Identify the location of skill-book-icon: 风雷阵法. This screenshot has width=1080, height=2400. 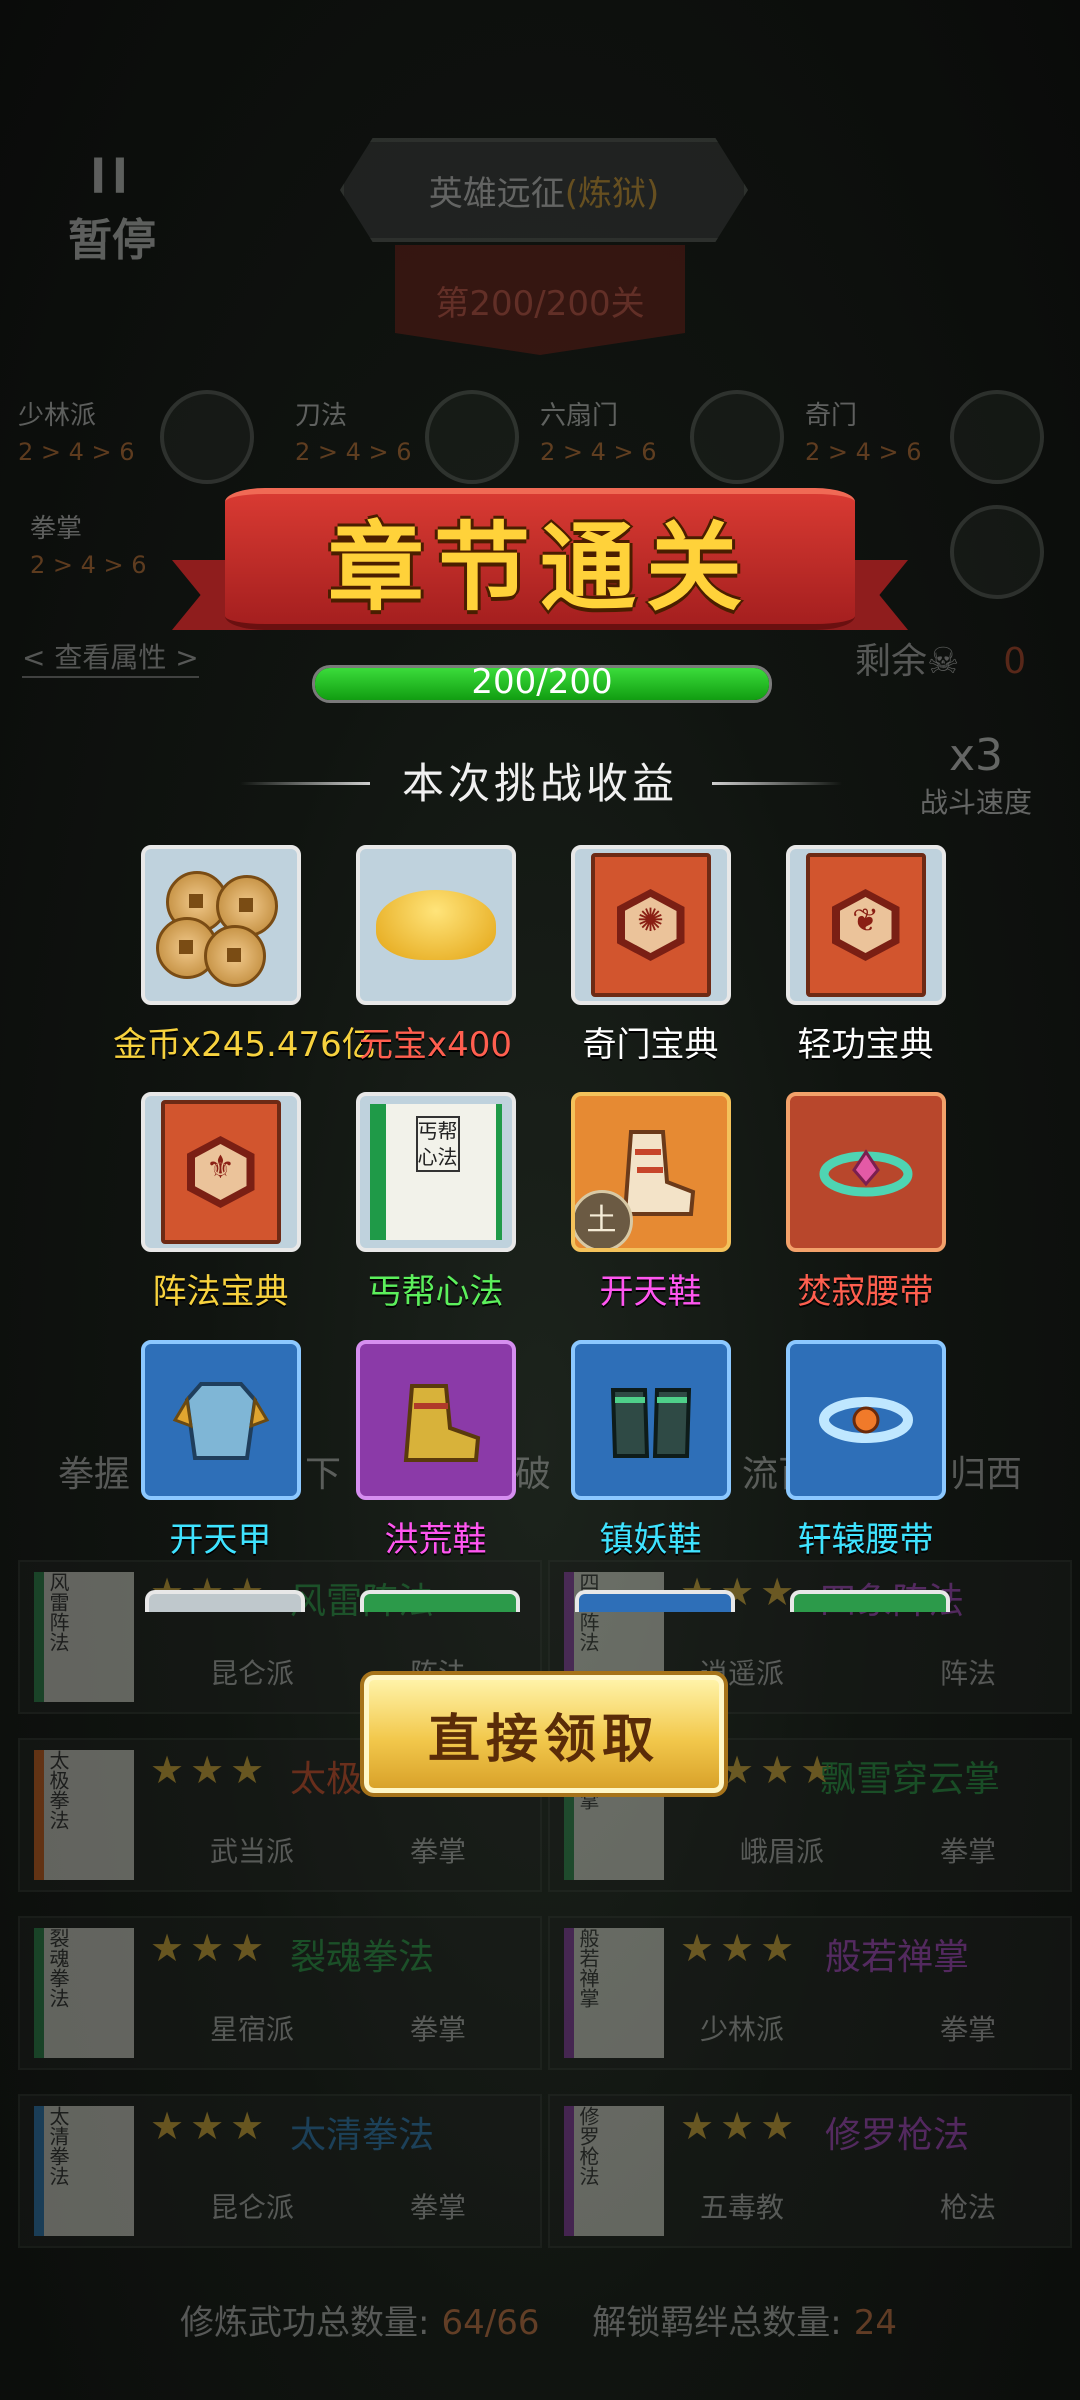
(84, 1637).